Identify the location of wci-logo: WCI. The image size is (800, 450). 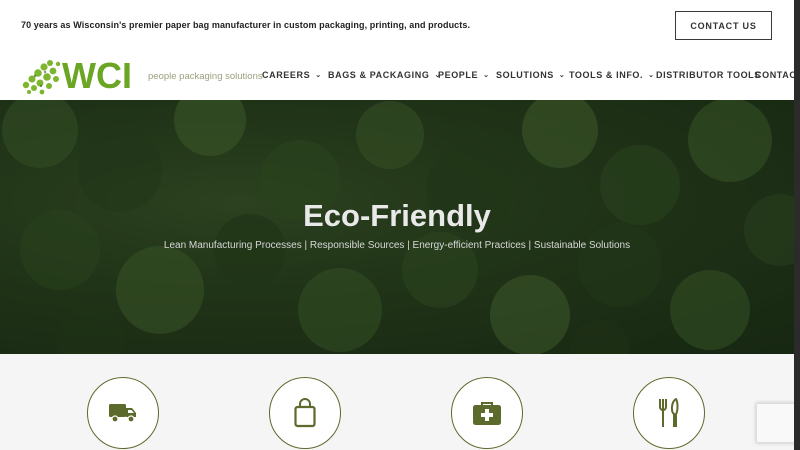
(82, 75).